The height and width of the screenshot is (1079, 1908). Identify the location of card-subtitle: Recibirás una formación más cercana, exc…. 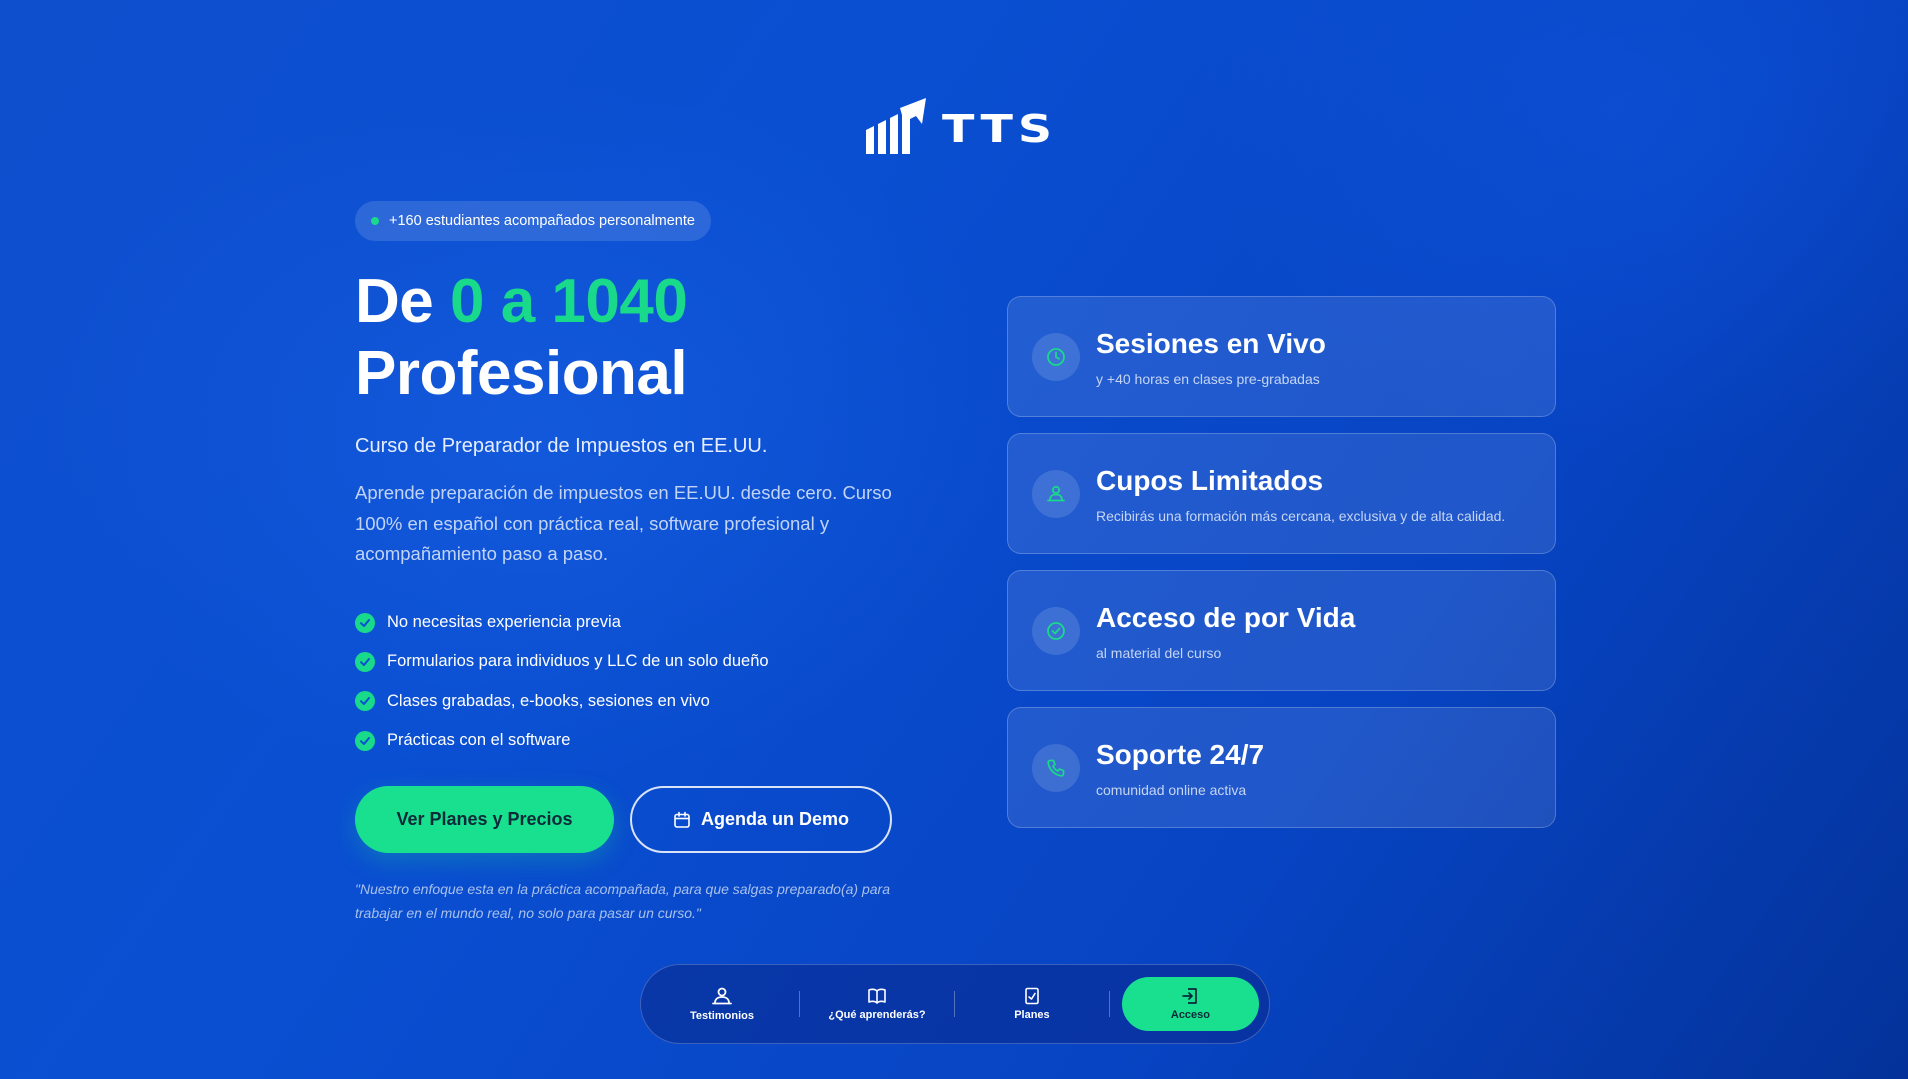
(1301, 516).